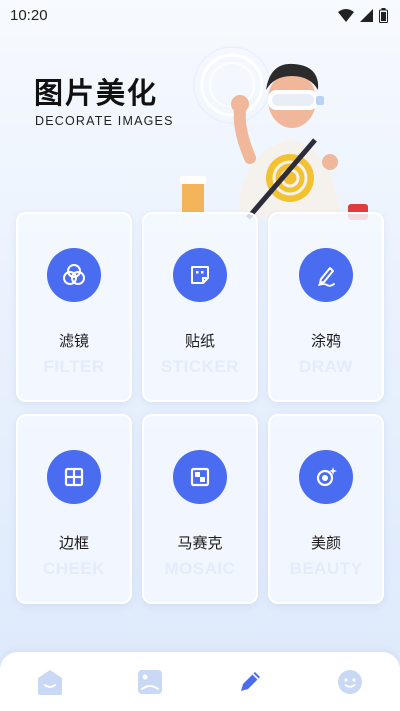 The height and width of the screenshot is (711, 400). Describe the element at coordinates (366, 15) in the screenshot. I see `signal-icon` at that location.